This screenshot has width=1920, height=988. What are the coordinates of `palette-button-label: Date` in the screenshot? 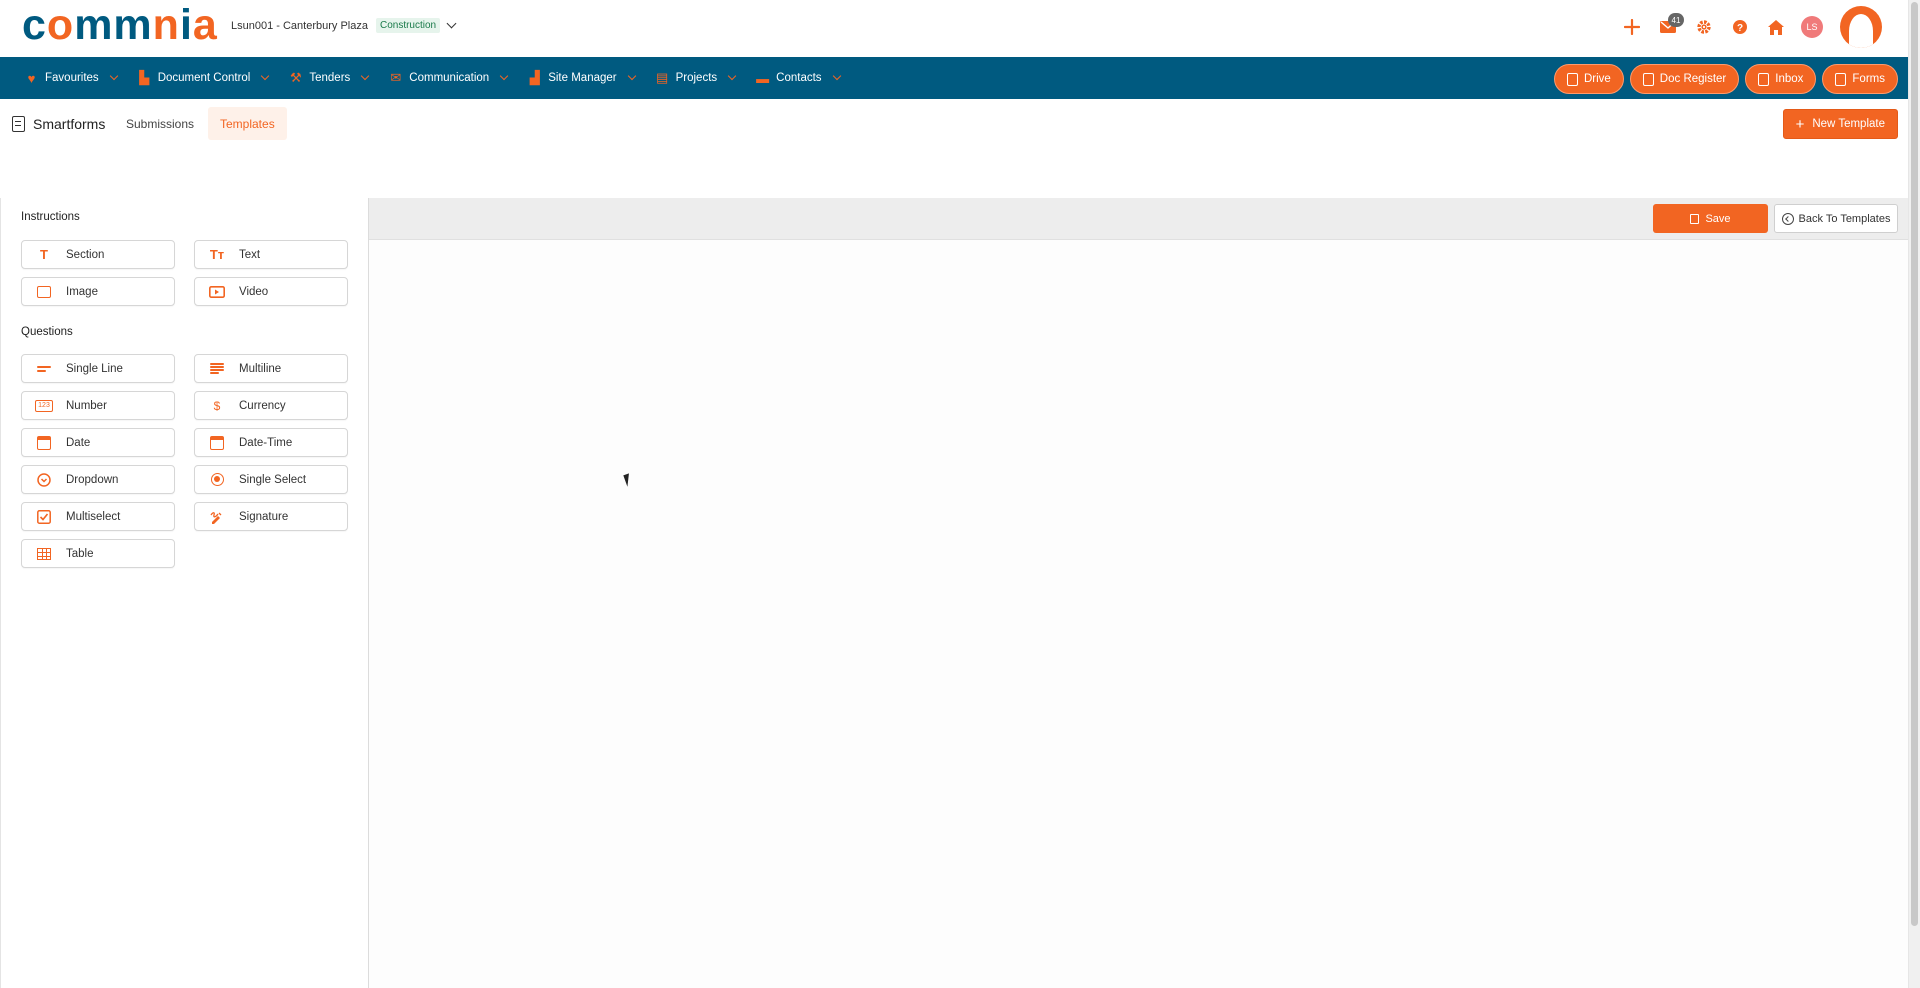 It's located at (78, 442).